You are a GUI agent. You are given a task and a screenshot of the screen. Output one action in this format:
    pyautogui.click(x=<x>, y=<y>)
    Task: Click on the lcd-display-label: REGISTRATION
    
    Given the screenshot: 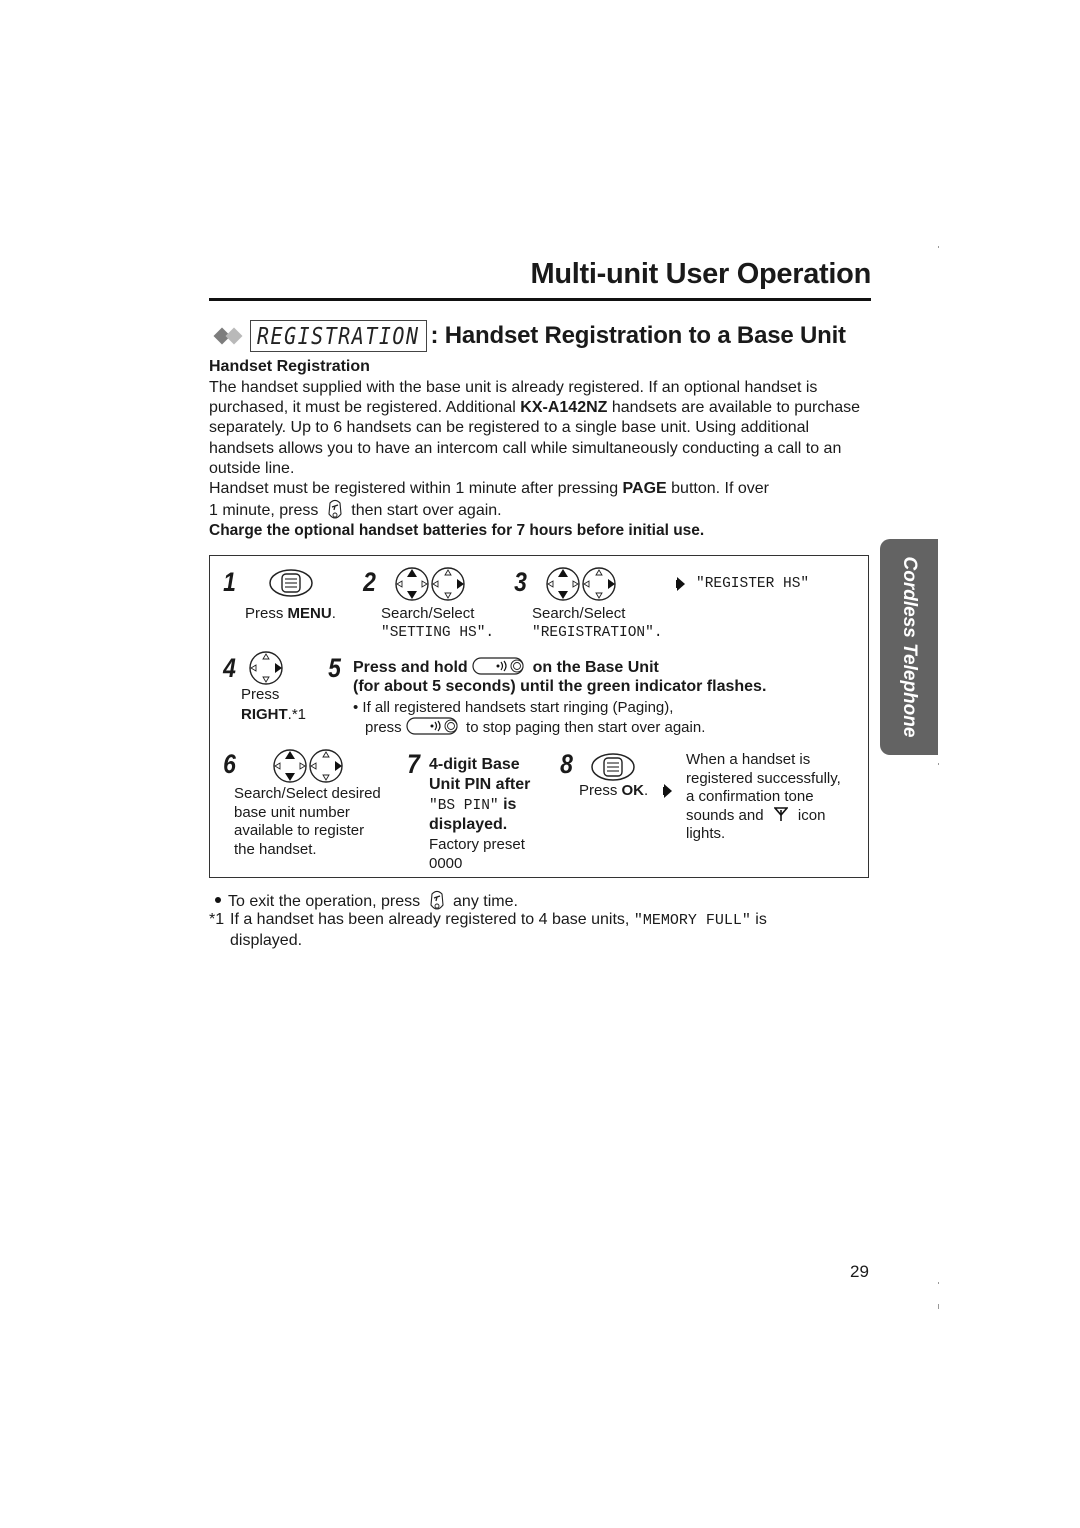 What is the action you would take?
    pyautogui.click(x=338, y=336)
    